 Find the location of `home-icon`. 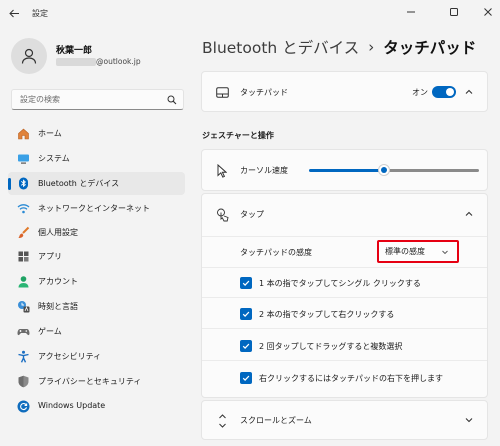

home-icon is located at coordinates (23, 133).